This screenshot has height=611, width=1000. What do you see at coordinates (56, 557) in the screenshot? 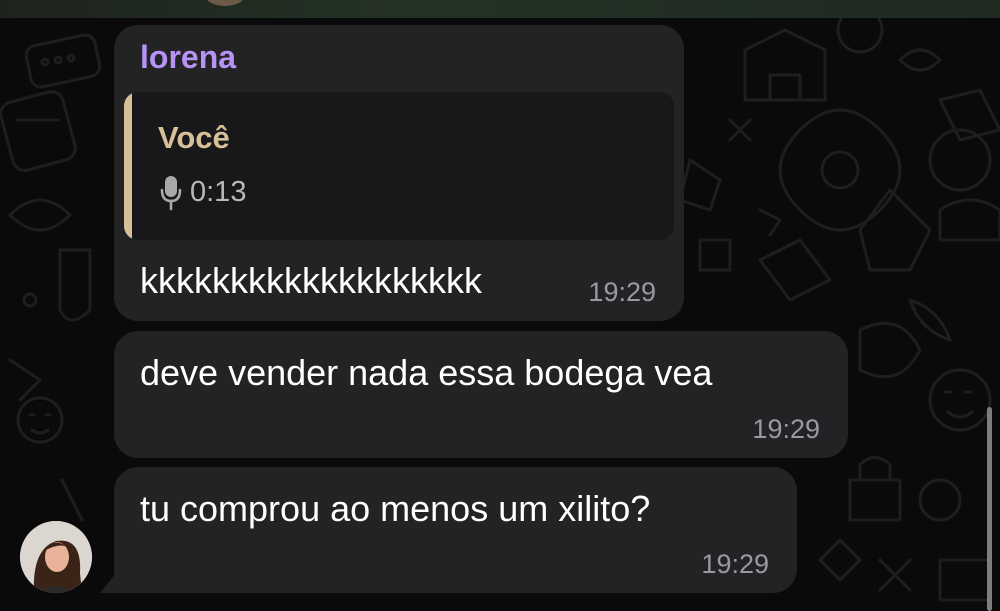
I see `sender-avatar` at bounding box center [56, 557].